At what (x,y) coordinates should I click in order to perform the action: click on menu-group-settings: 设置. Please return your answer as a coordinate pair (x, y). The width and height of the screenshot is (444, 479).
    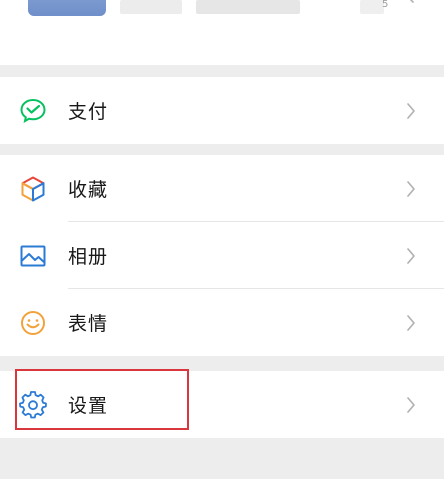
    Looking at the image, I should click on (222, 404).